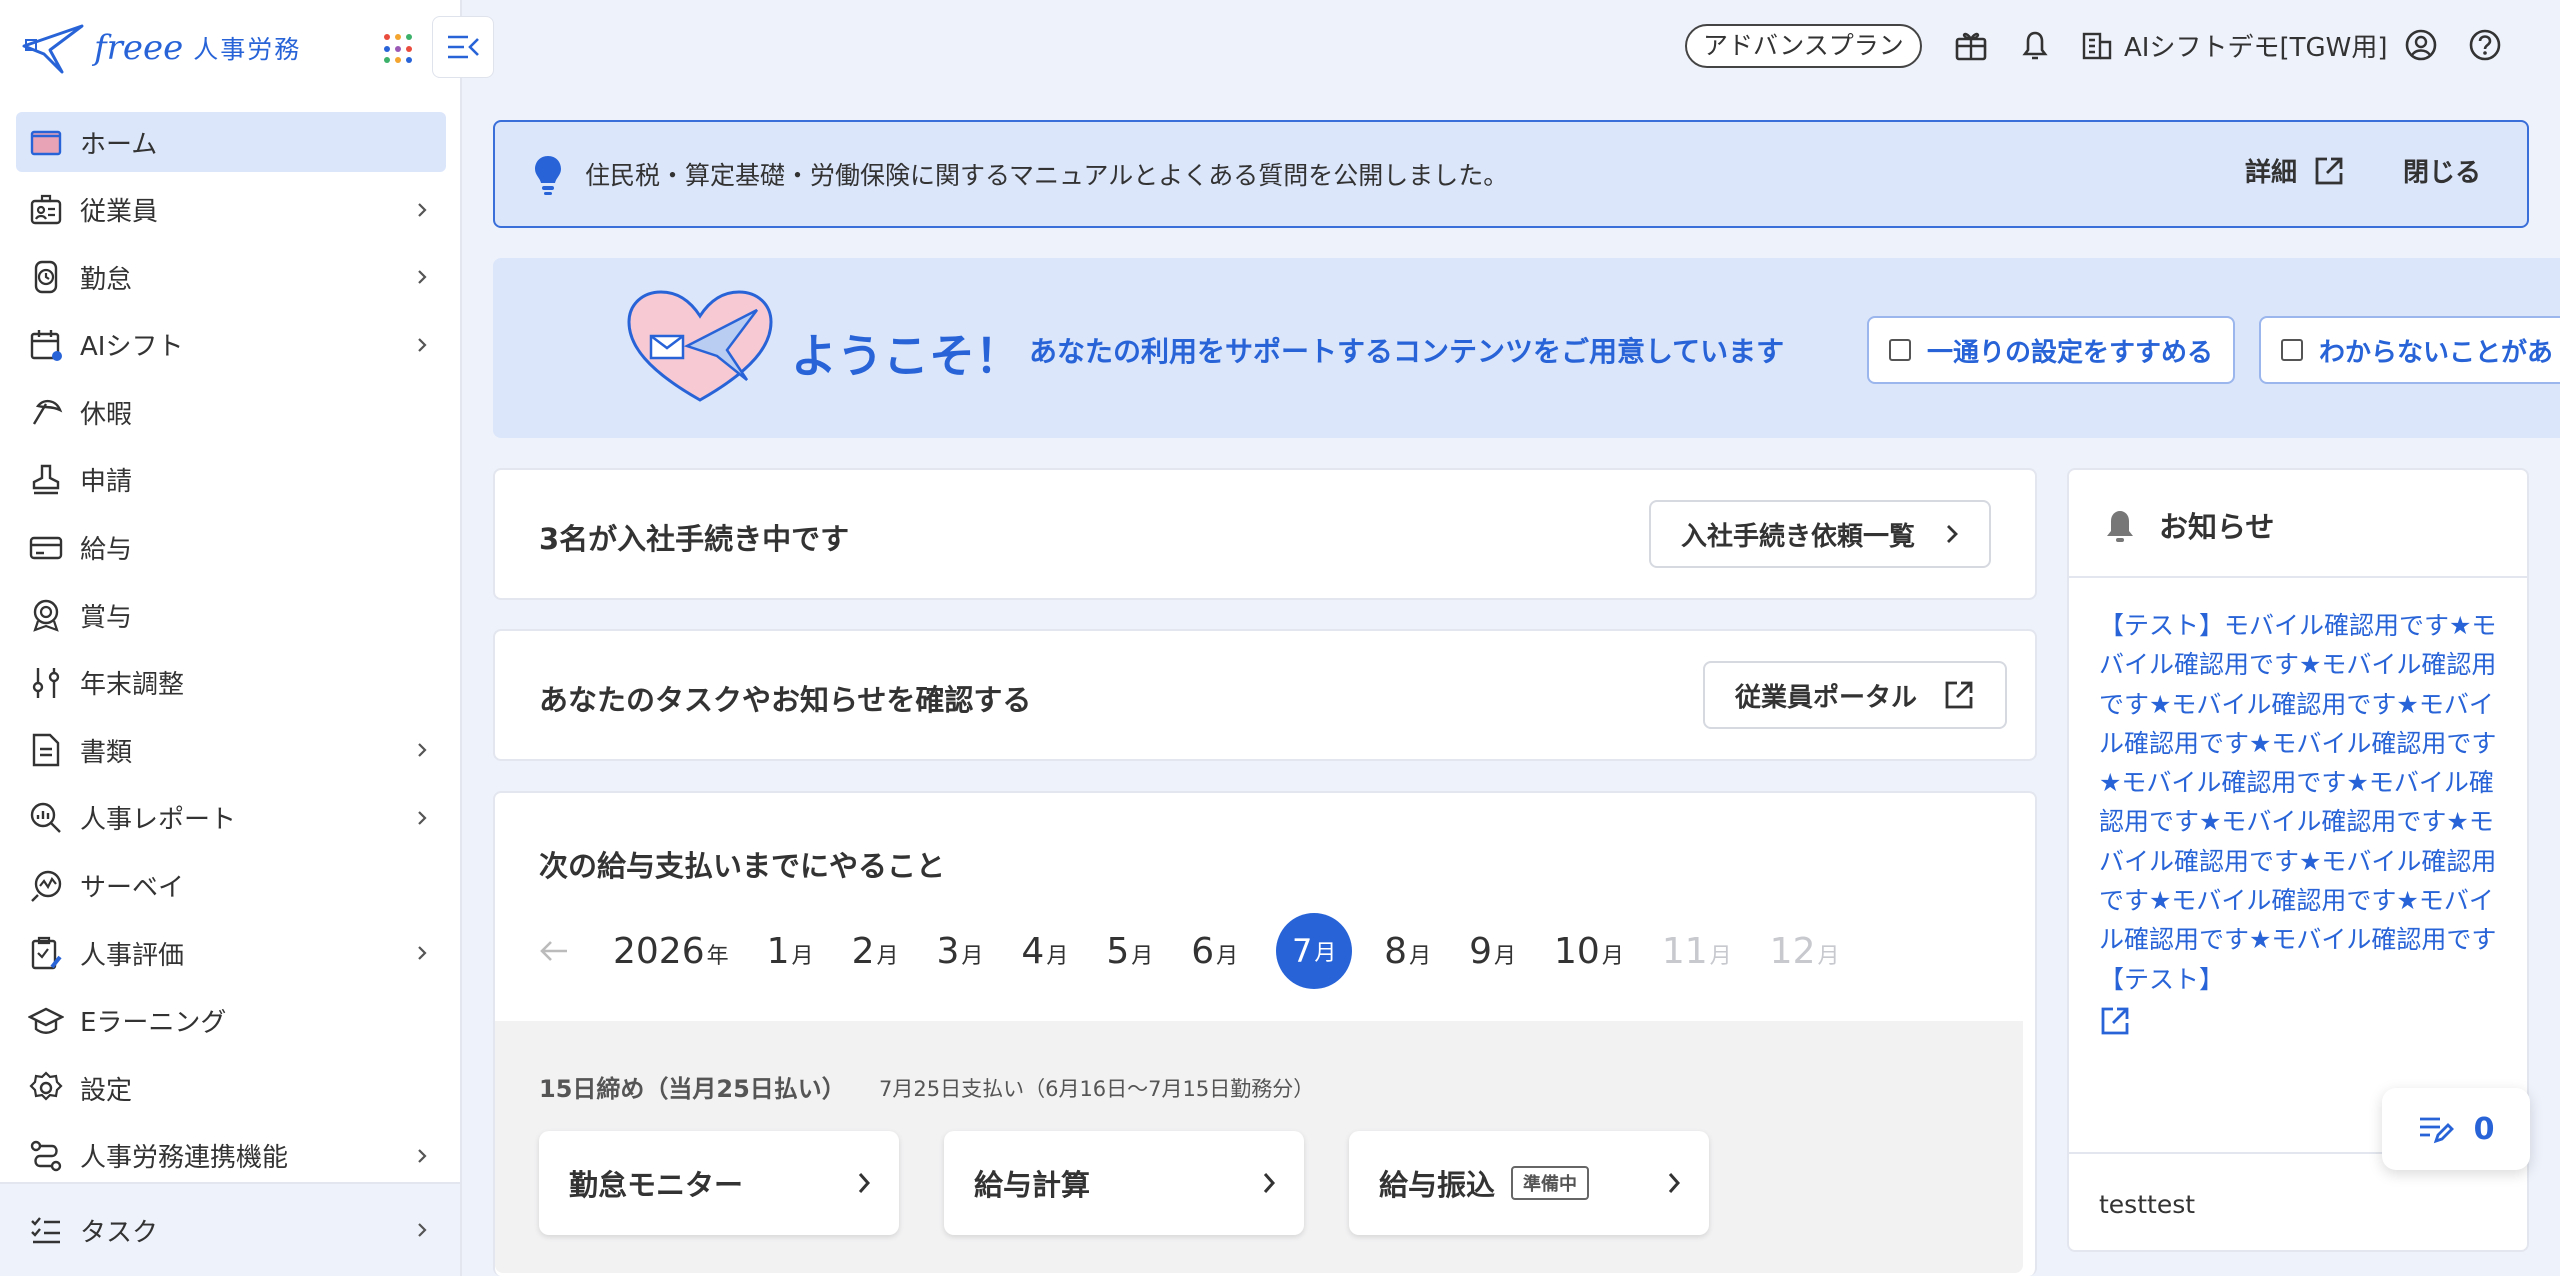 Image resolution: width=2560 pixels, height=1276 pixels. I want to click on vacation-icon, so click(46, 412).